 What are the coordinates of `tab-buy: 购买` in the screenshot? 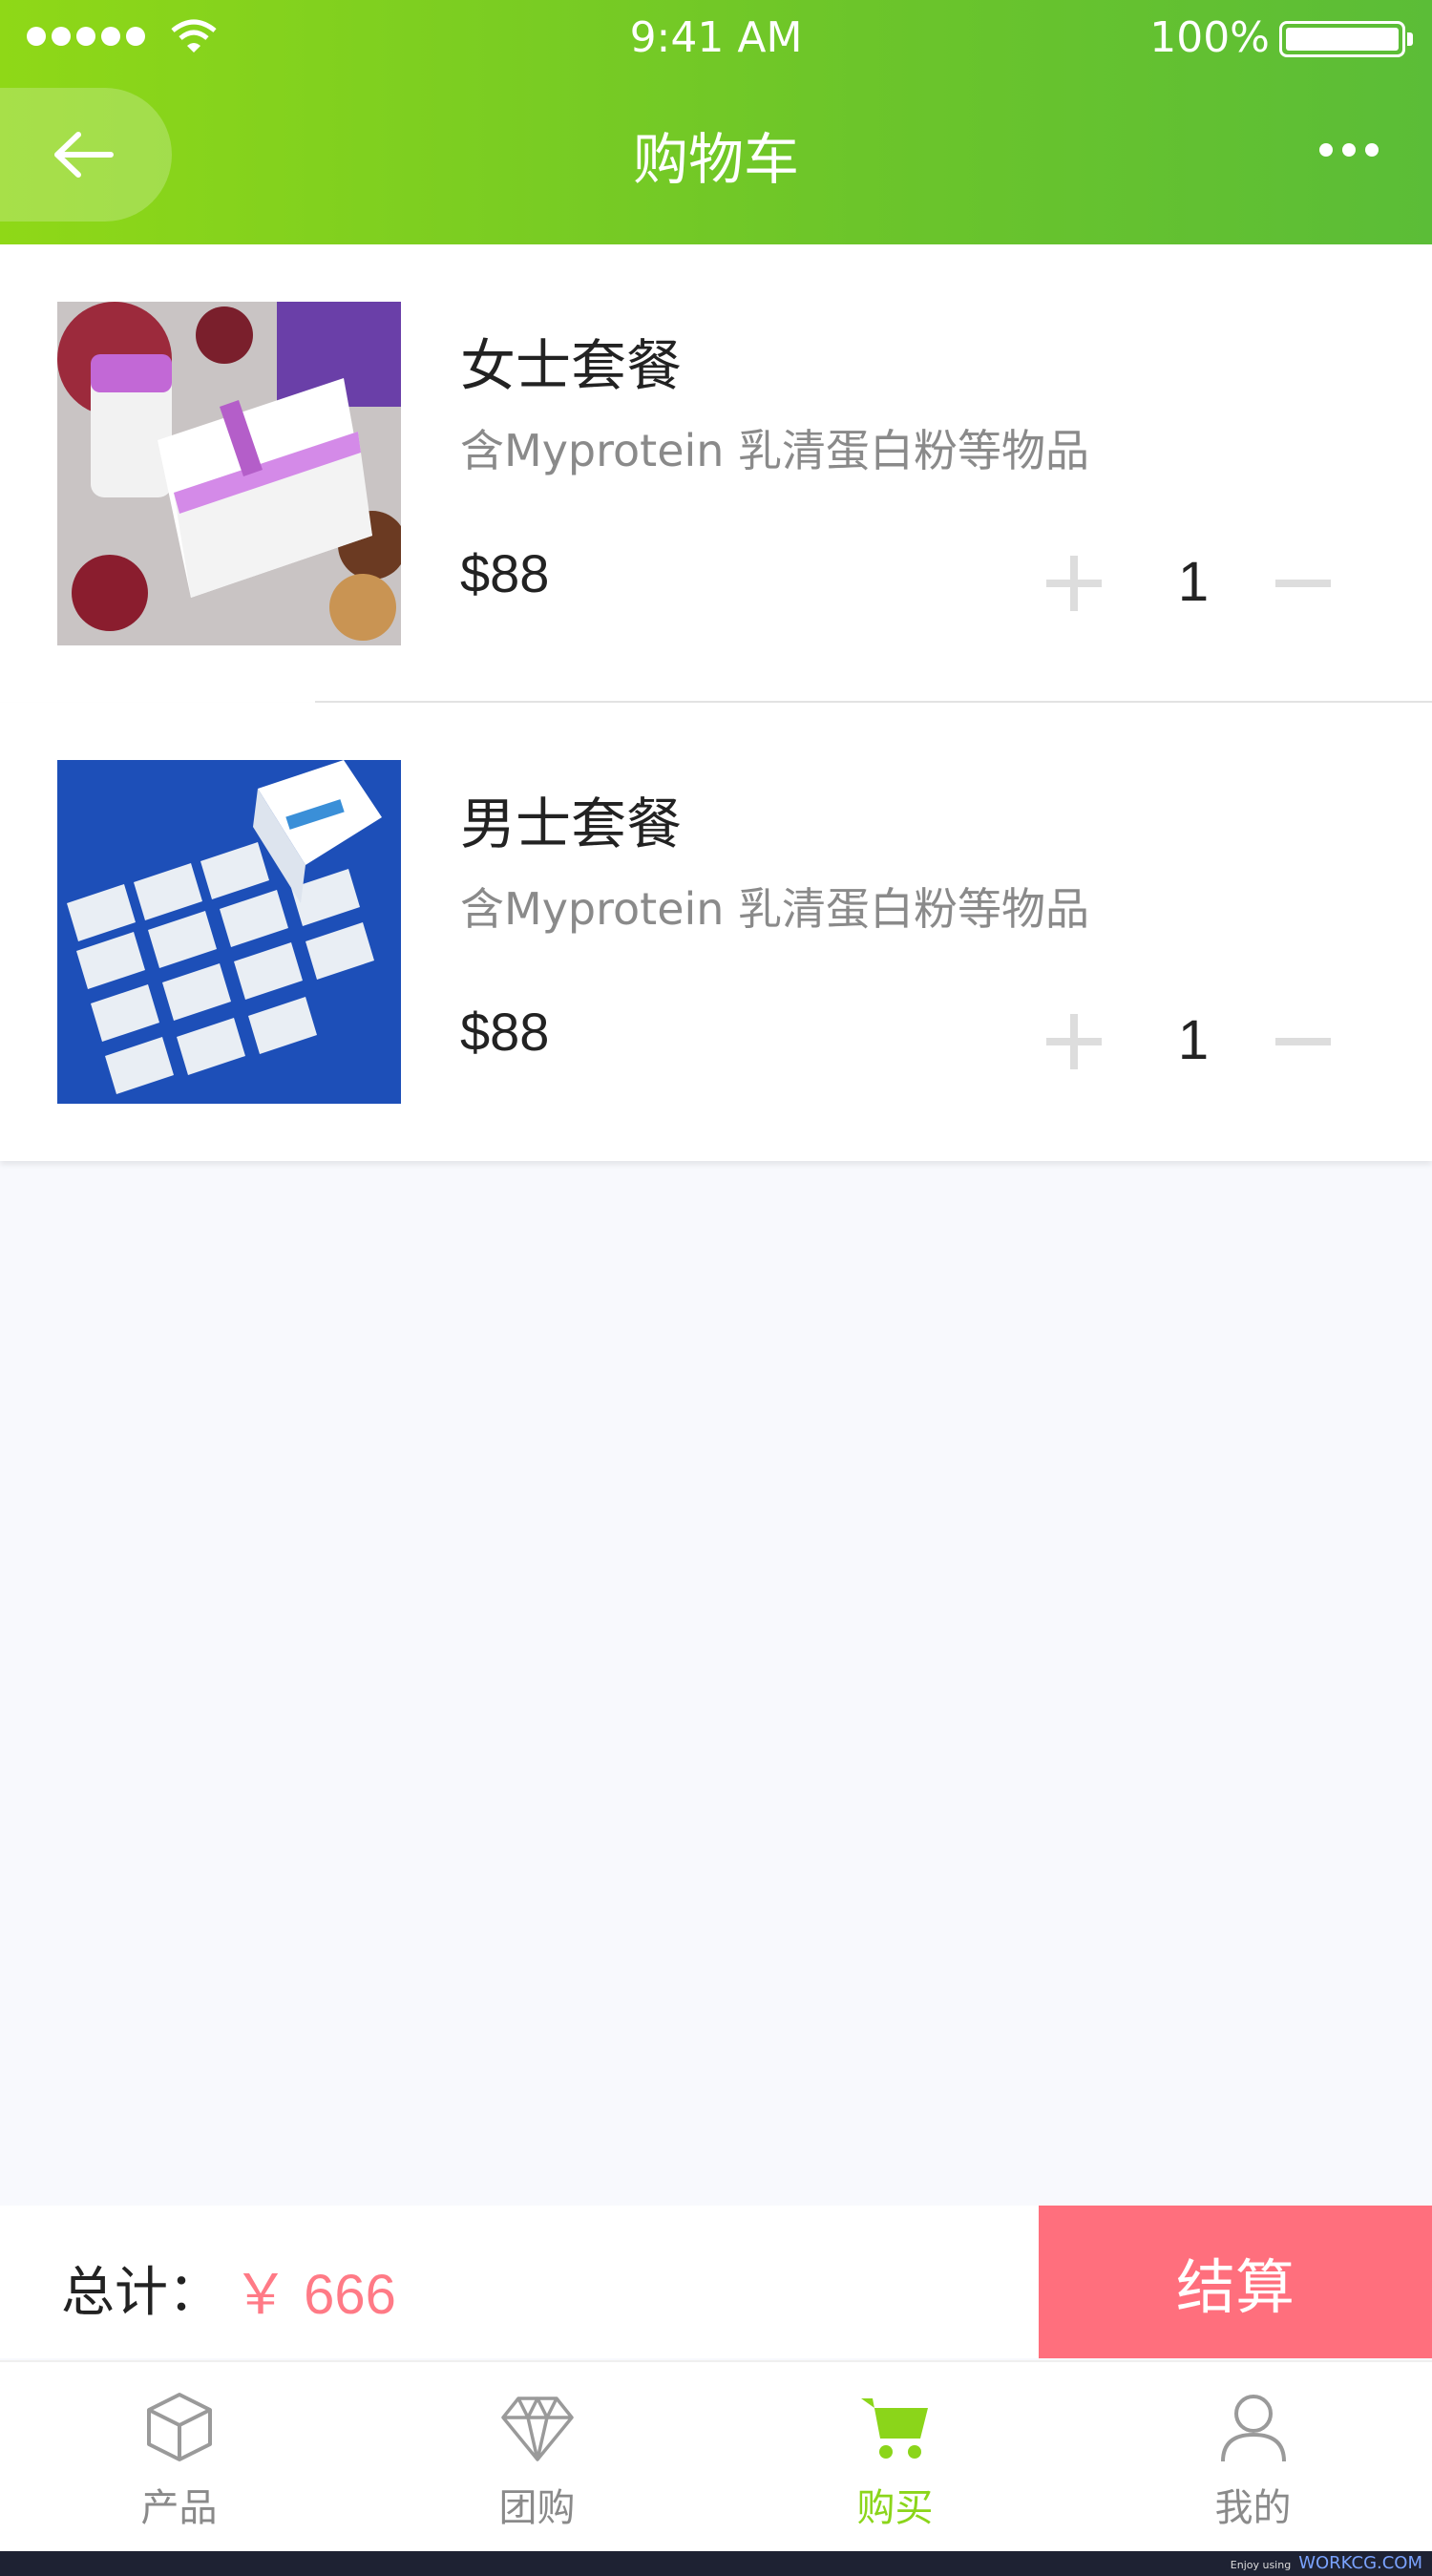 It's located at (895, 2457).